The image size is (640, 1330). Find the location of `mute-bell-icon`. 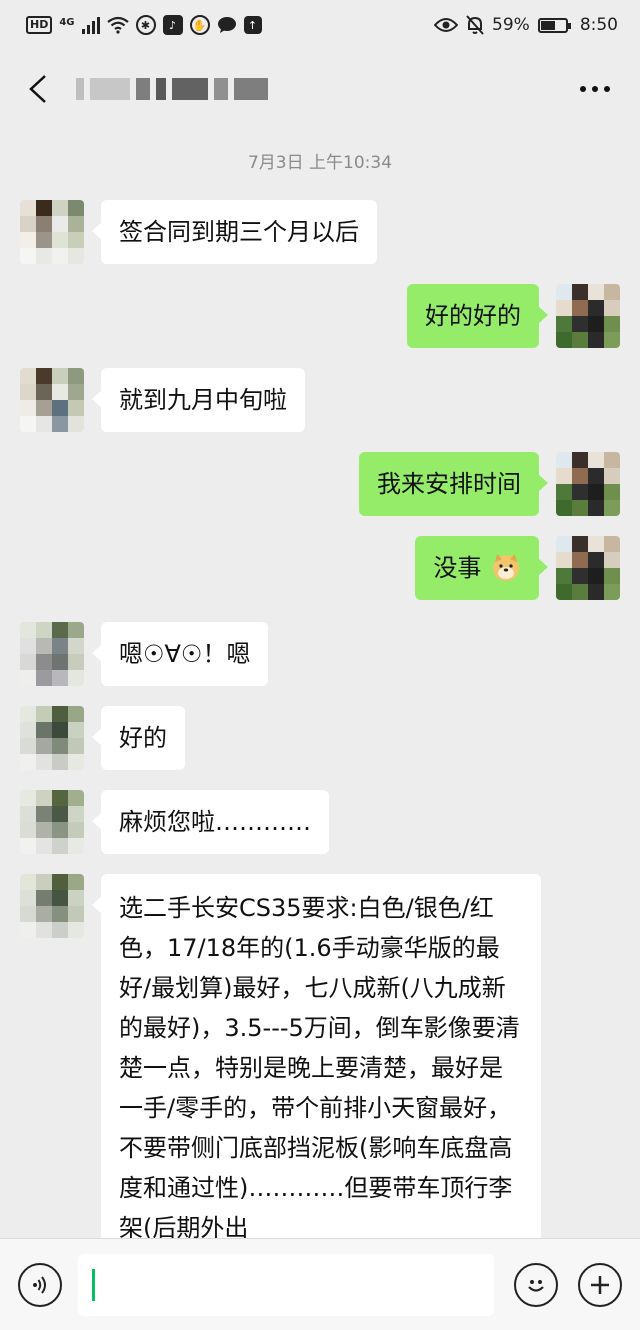

mute-bell-icon is located at coordinates (475, 25).